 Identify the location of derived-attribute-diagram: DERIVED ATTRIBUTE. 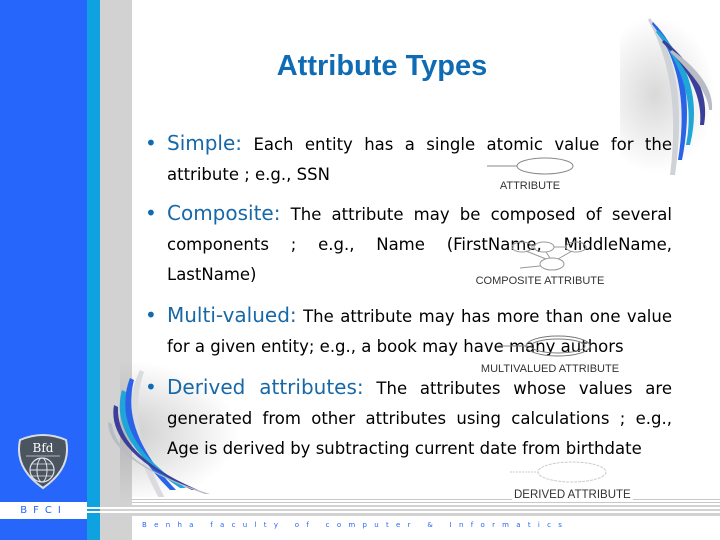
(565, 484).